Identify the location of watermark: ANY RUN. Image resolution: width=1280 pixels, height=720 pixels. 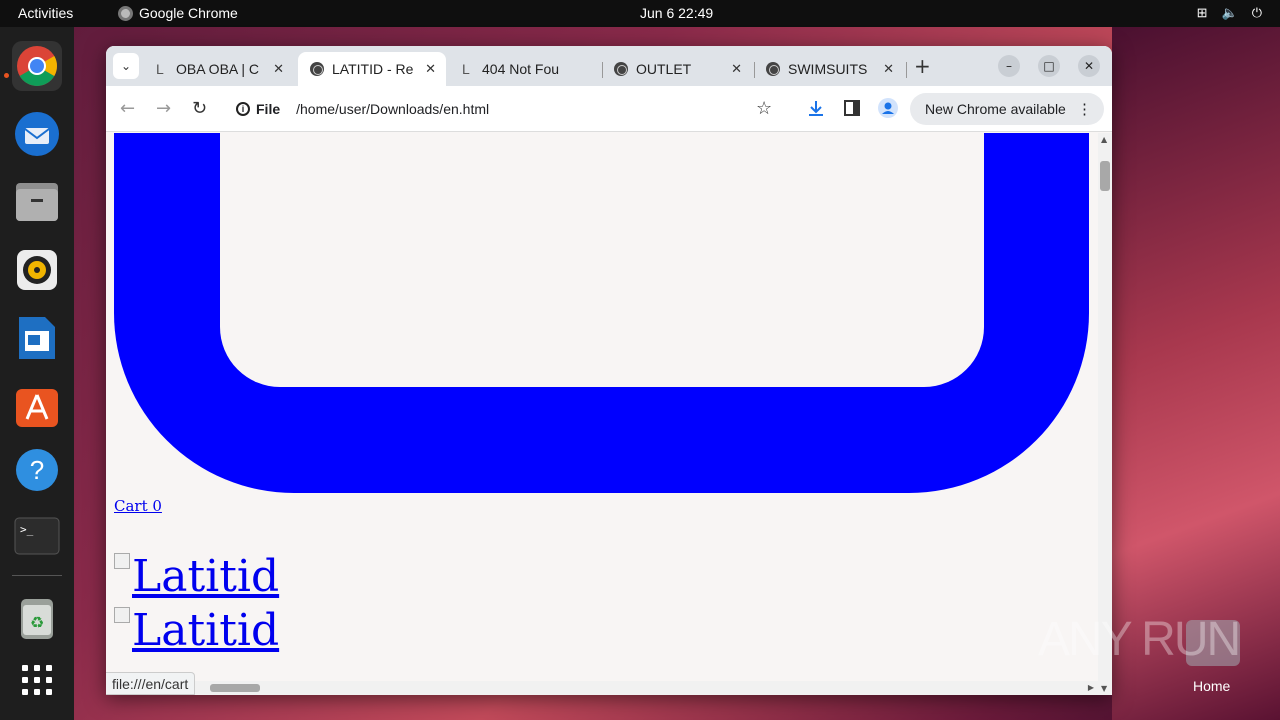
(1139, 639).